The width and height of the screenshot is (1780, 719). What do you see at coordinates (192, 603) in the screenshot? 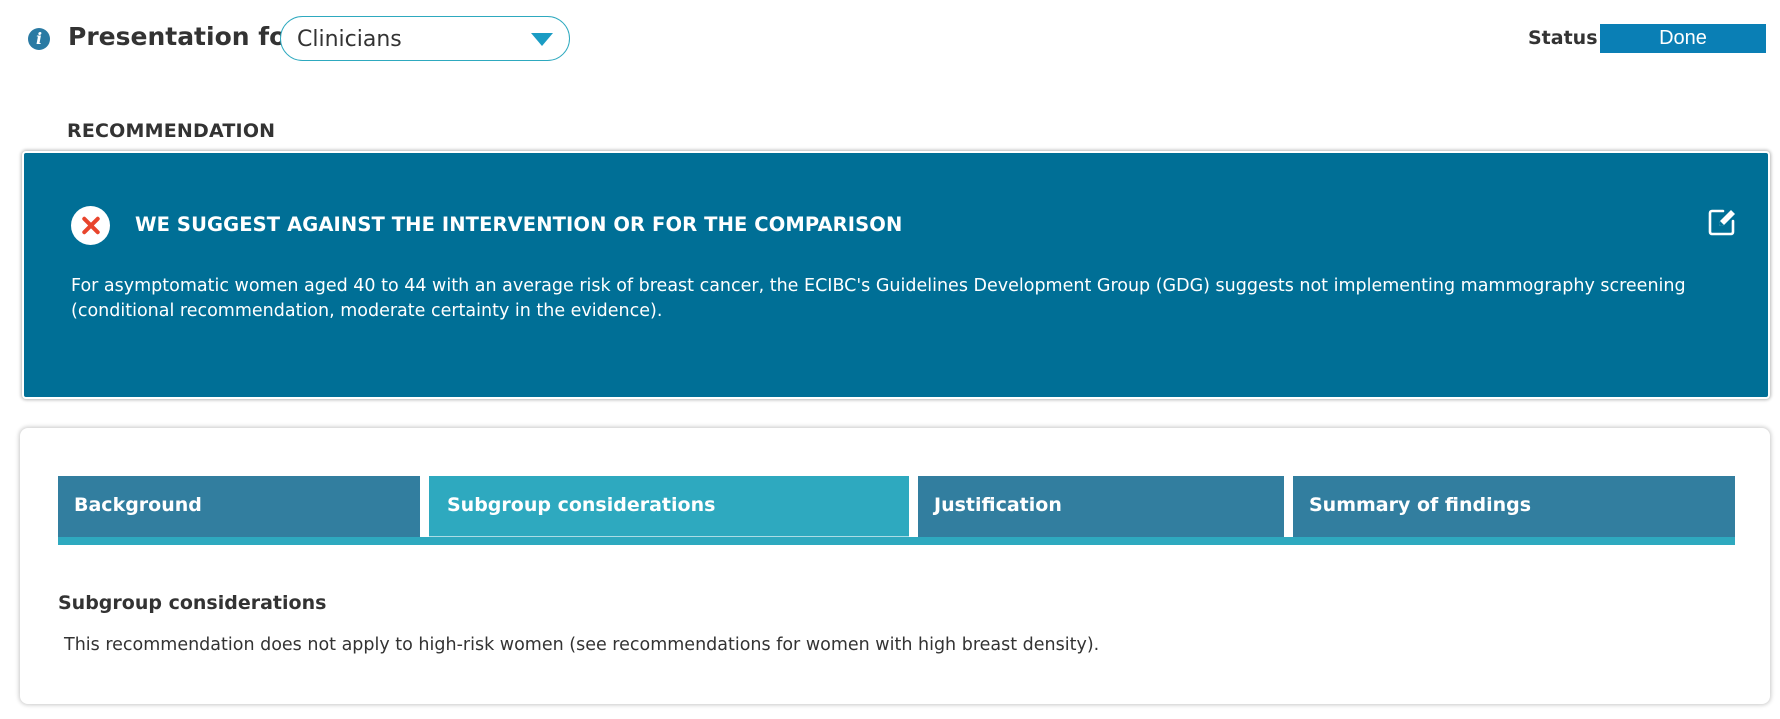
I see `content-heading: Subgroup considerations` at bounding box center [192, 603].